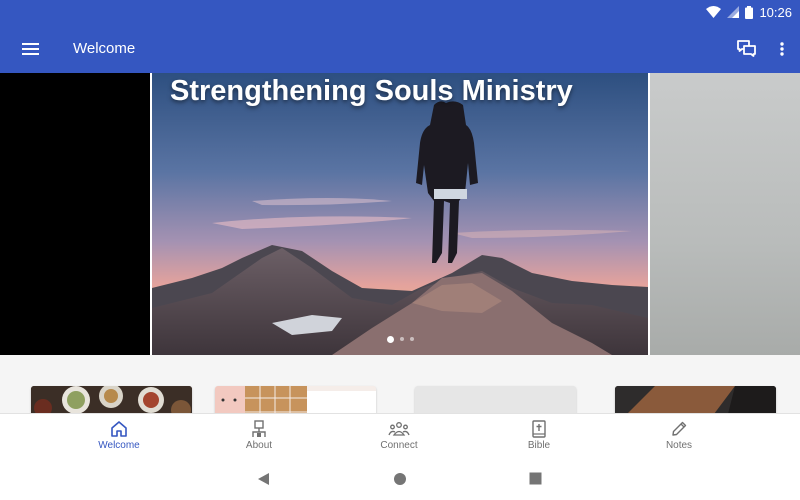 The width and height of the screenshot is (800, 500). Describe the element at coordinates (75, 214) in the screenshot. I see `carousel-slide-previous` at that location.